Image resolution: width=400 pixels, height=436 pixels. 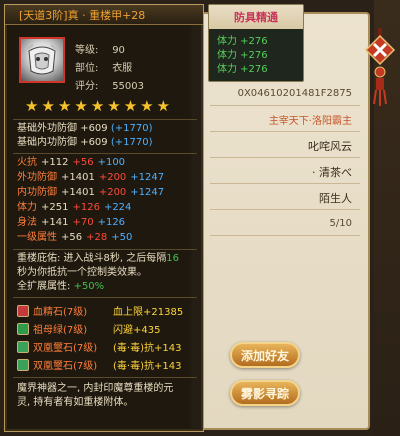 I want to click on attr-row: 体力 +251 +126 +224, so click(x=74, y=208).